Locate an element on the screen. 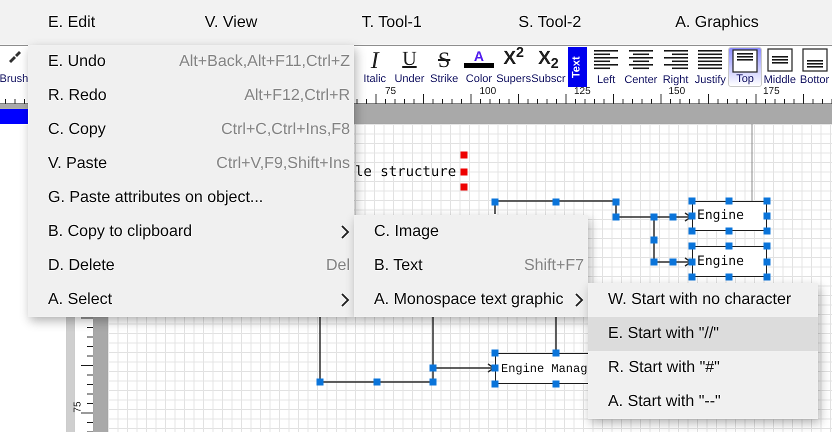 The image size is (832, 432). valign-bottom-icon is located at coordinates (814, 60).